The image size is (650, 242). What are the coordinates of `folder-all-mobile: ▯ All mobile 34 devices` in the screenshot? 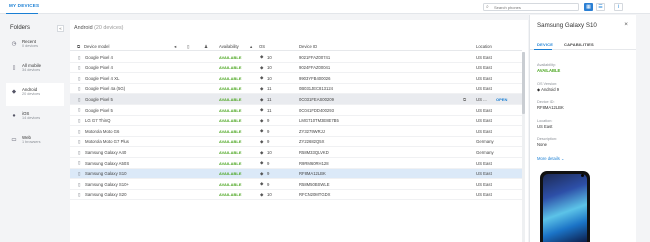 It's located at (35, 70).